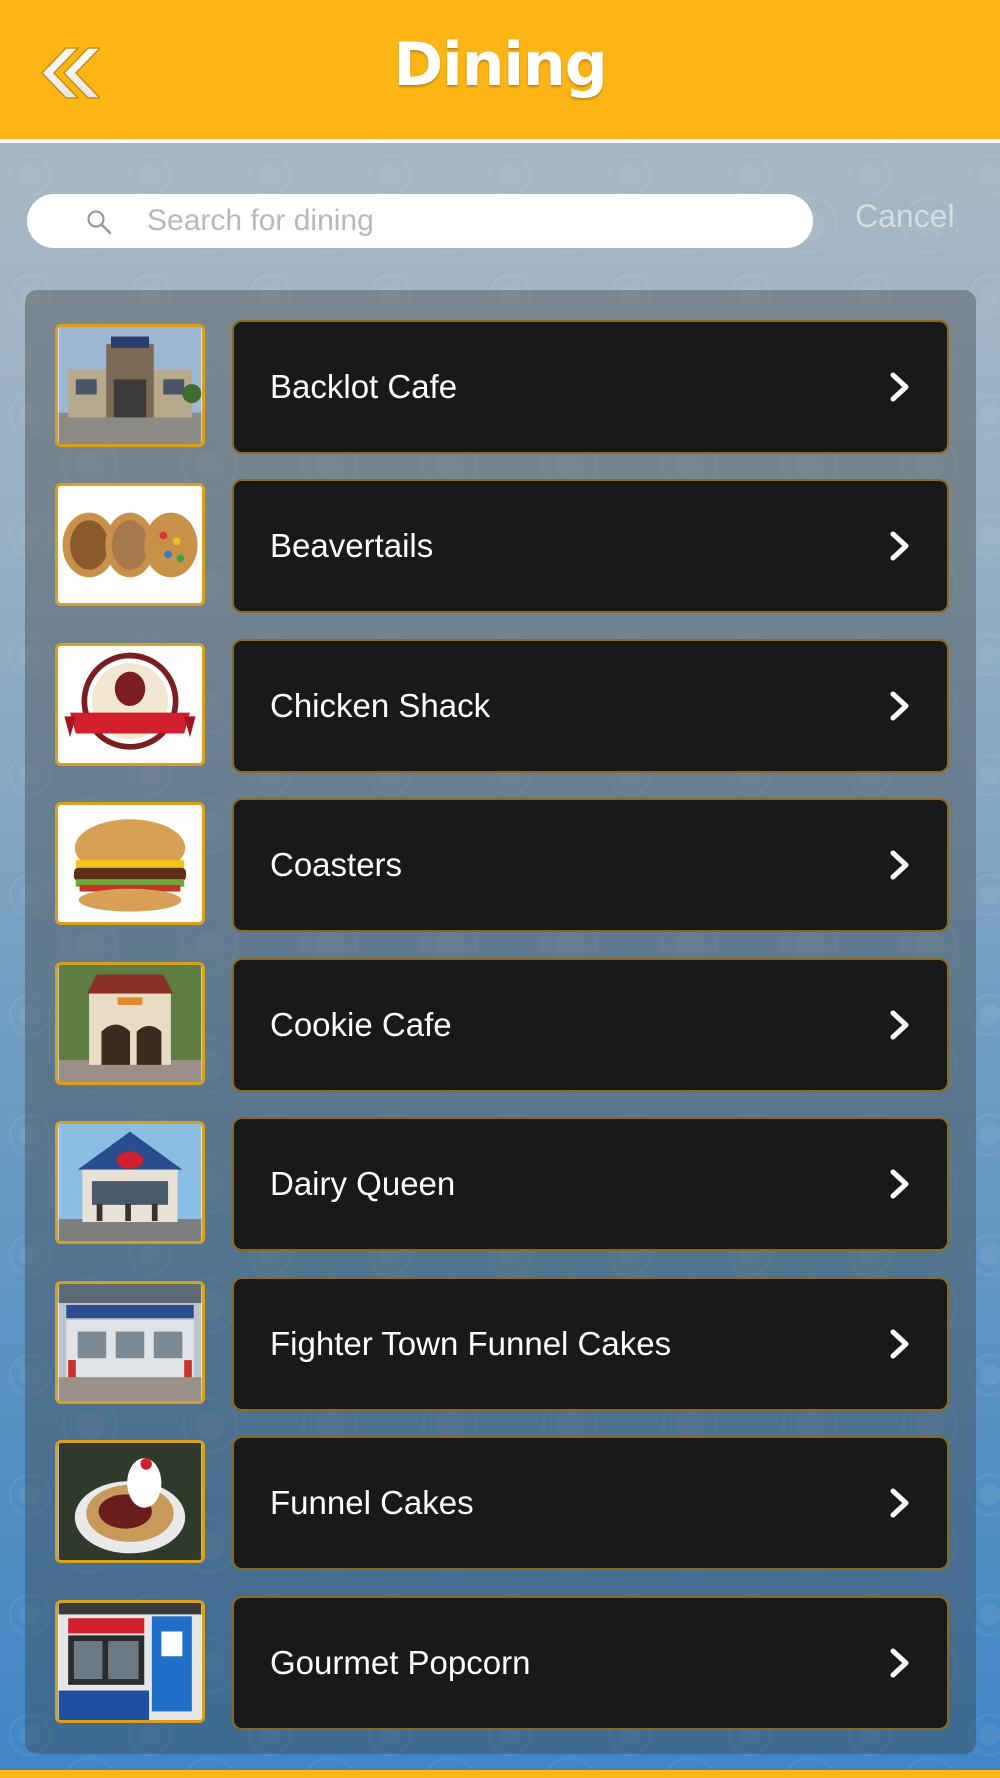 This screenshot has width=1000, height=1778. What do you see at coordinates (590, 1025) in the screenshot?
I see `row-button: Cookie Cafe` at bounding box center [590, 1025].